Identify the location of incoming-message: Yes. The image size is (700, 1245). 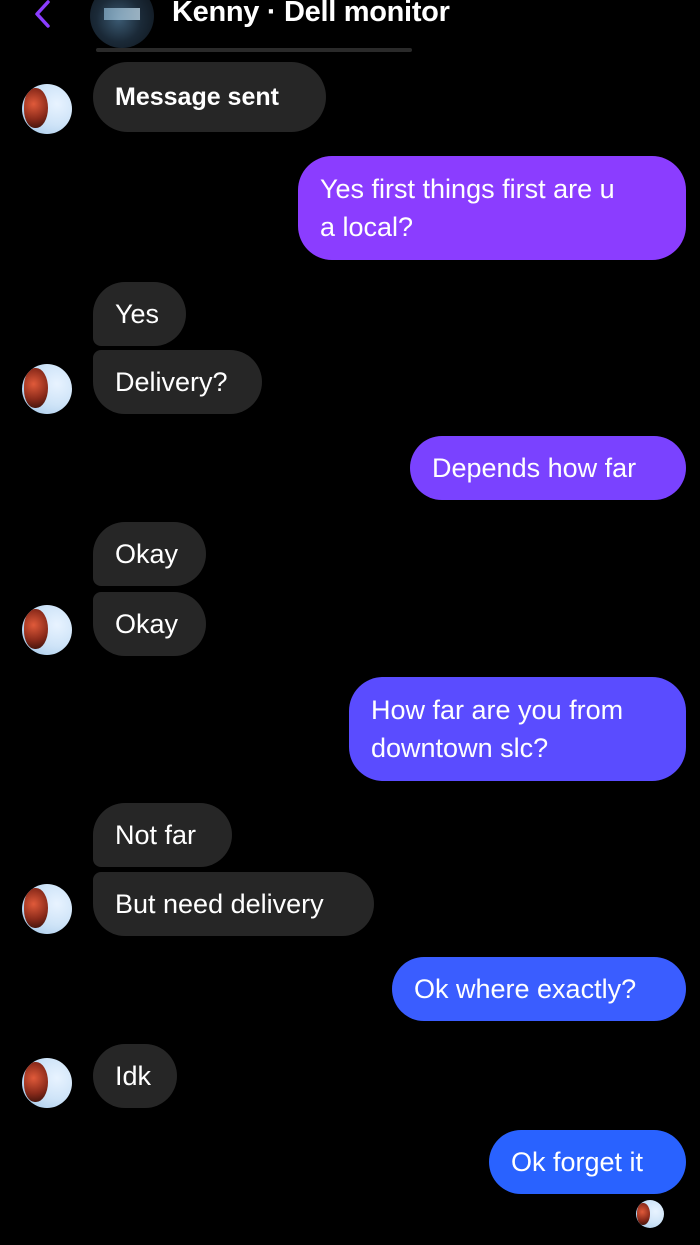
(139, 314).